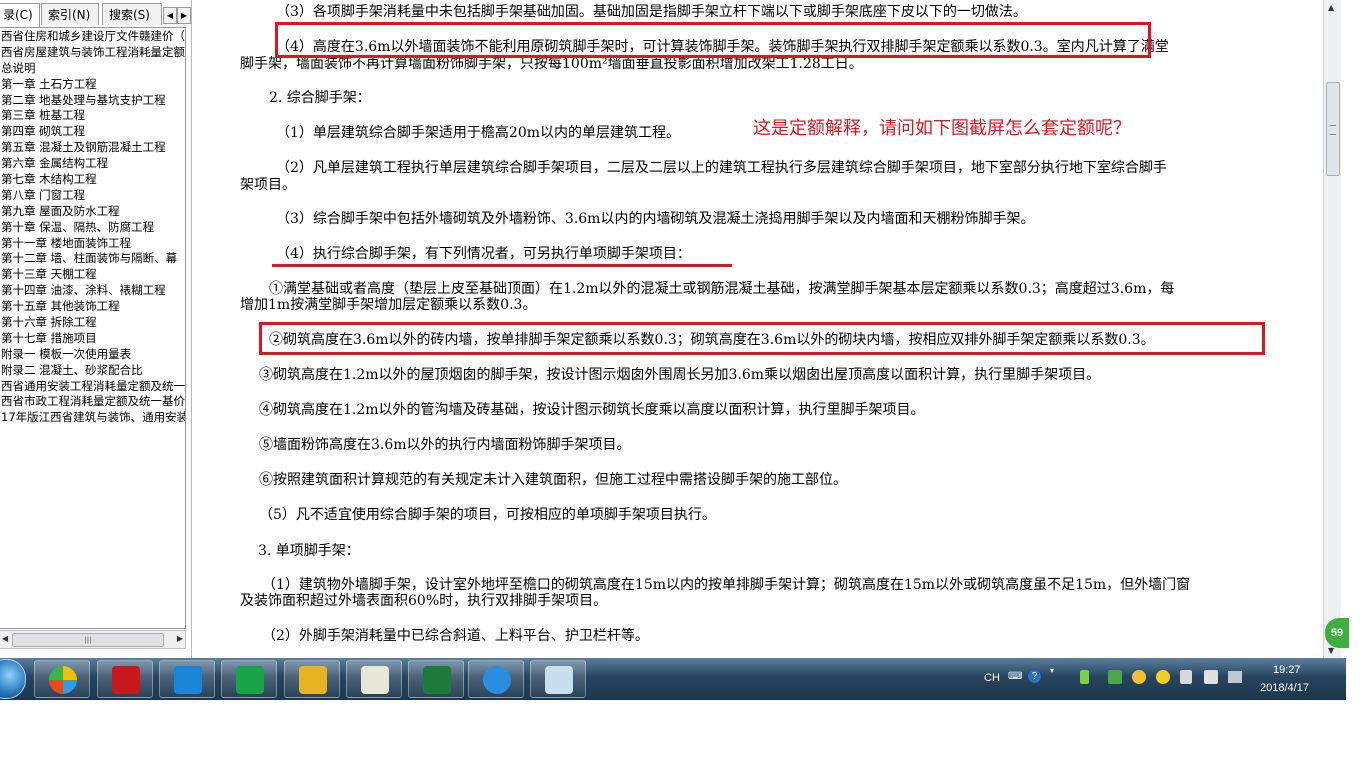 Image resolution: width=1366 pixels, height=768 pixels. Describe the element at coordinates (92, 179) in the screenshot. I see `tree-item: 第七章 木结构工程` at that location.